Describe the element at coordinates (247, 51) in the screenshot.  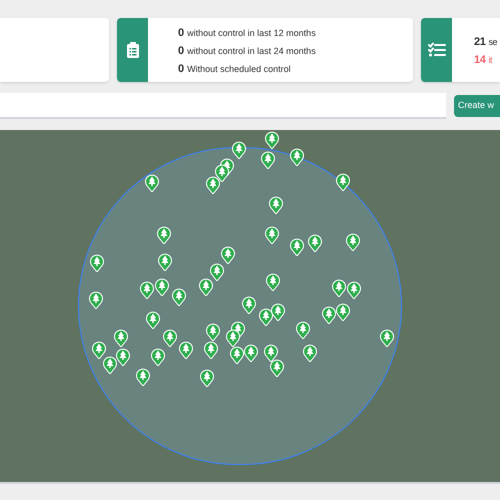
I see `stat-line: 0 without control in last 24 months` at that location.